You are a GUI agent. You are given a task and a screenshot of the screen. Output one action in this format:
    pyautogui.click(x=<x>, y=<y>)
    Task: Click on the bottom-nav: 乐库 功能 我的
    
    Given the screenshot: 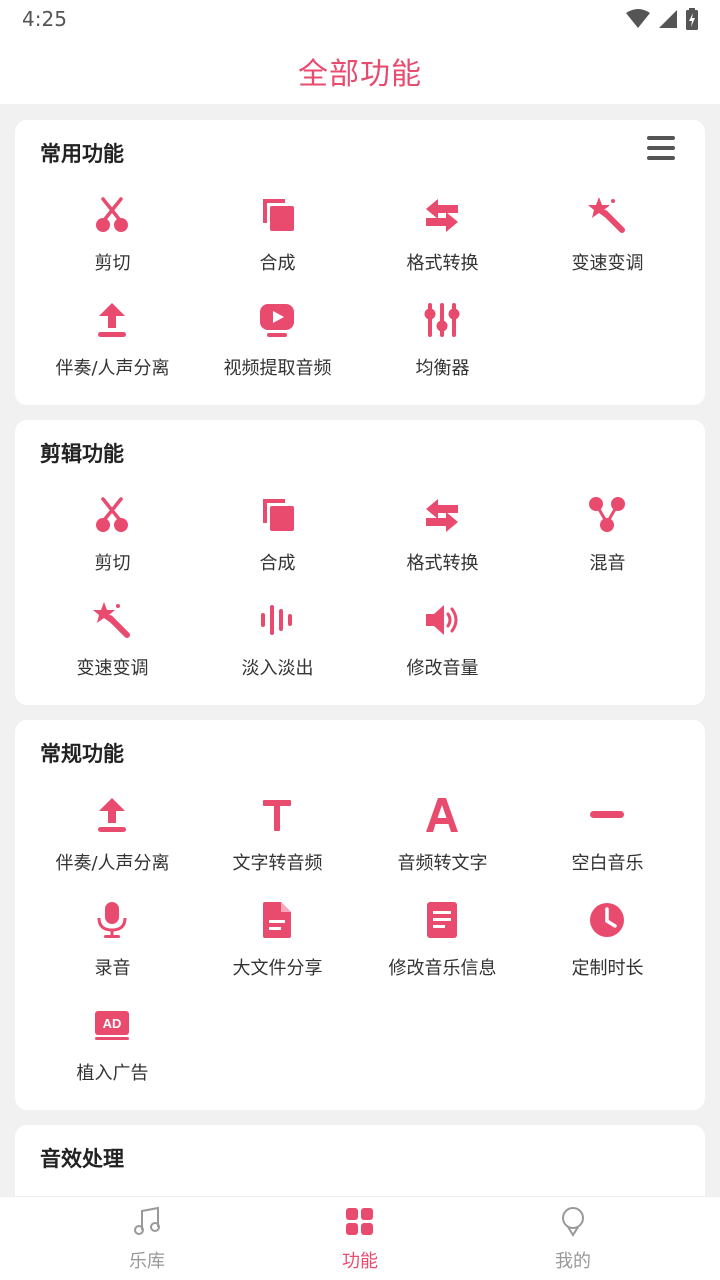 What is the action you would take?
    pyautogui.click(x=360, y=1238)
    